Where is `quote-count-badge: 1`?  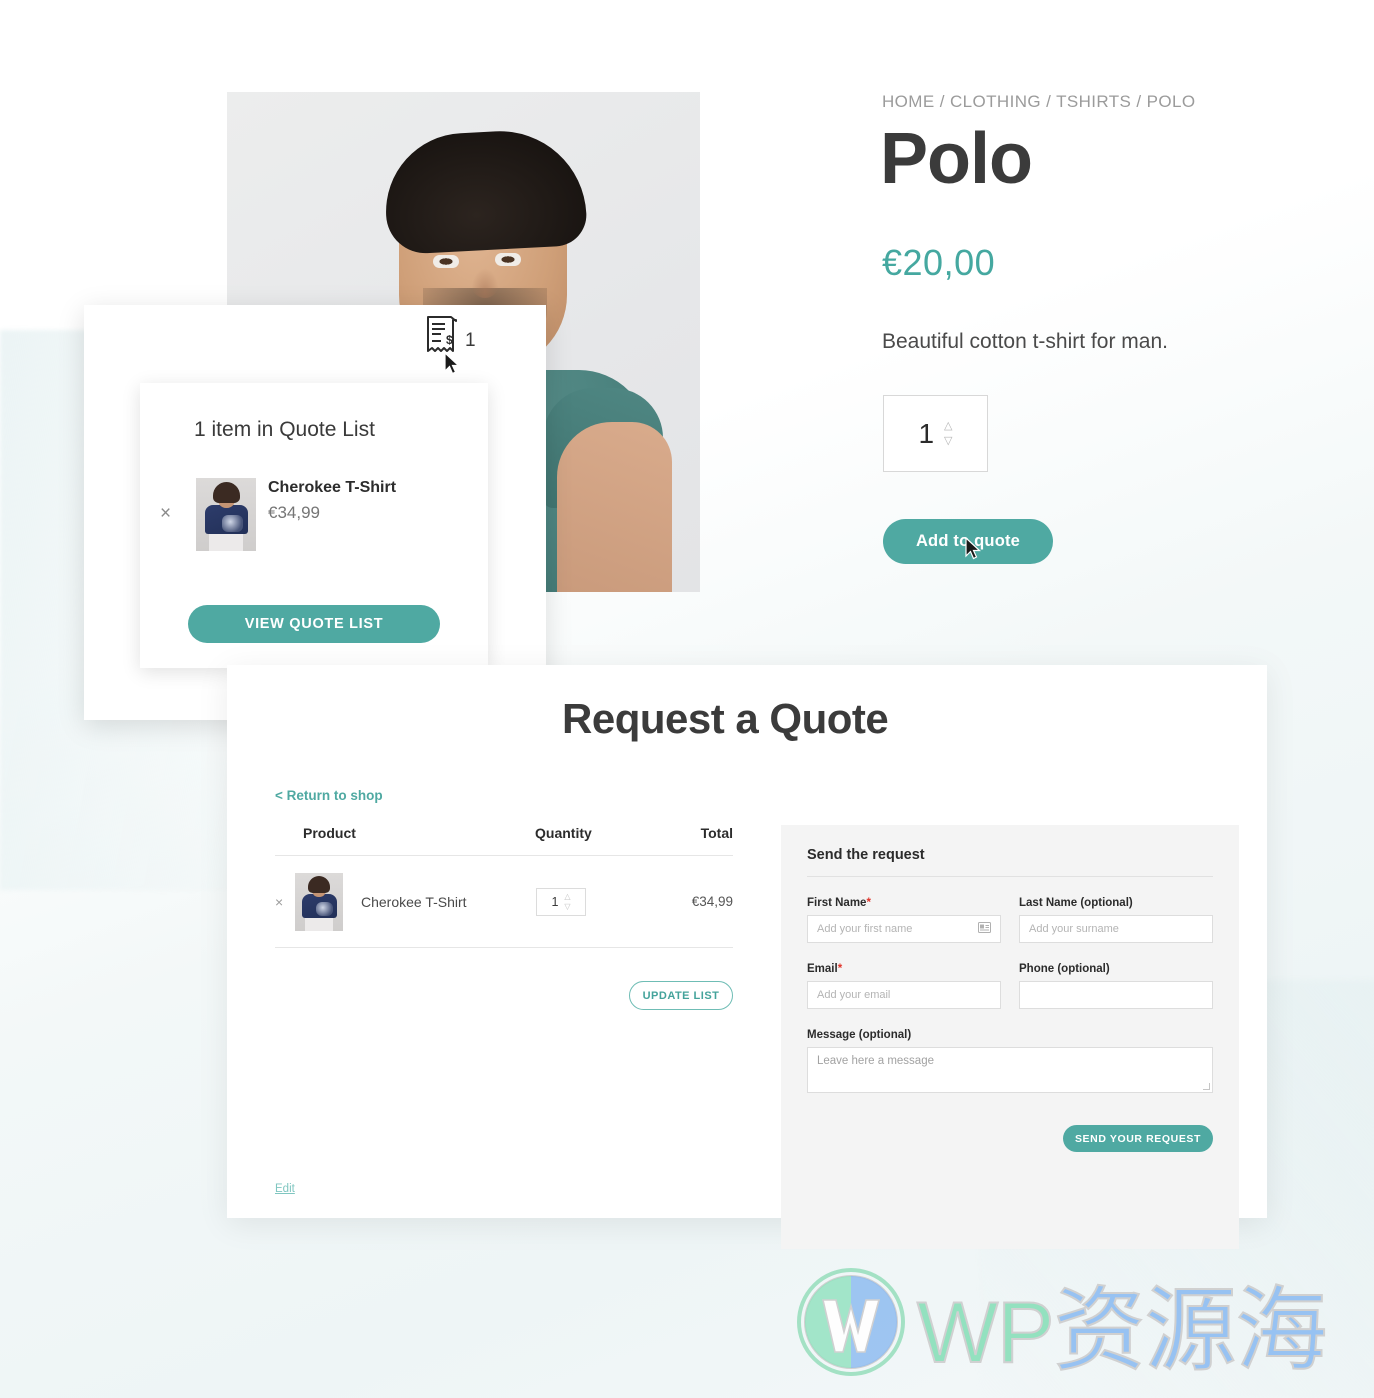
quote-count-badge: 1 is located at coordinates (470, 340).